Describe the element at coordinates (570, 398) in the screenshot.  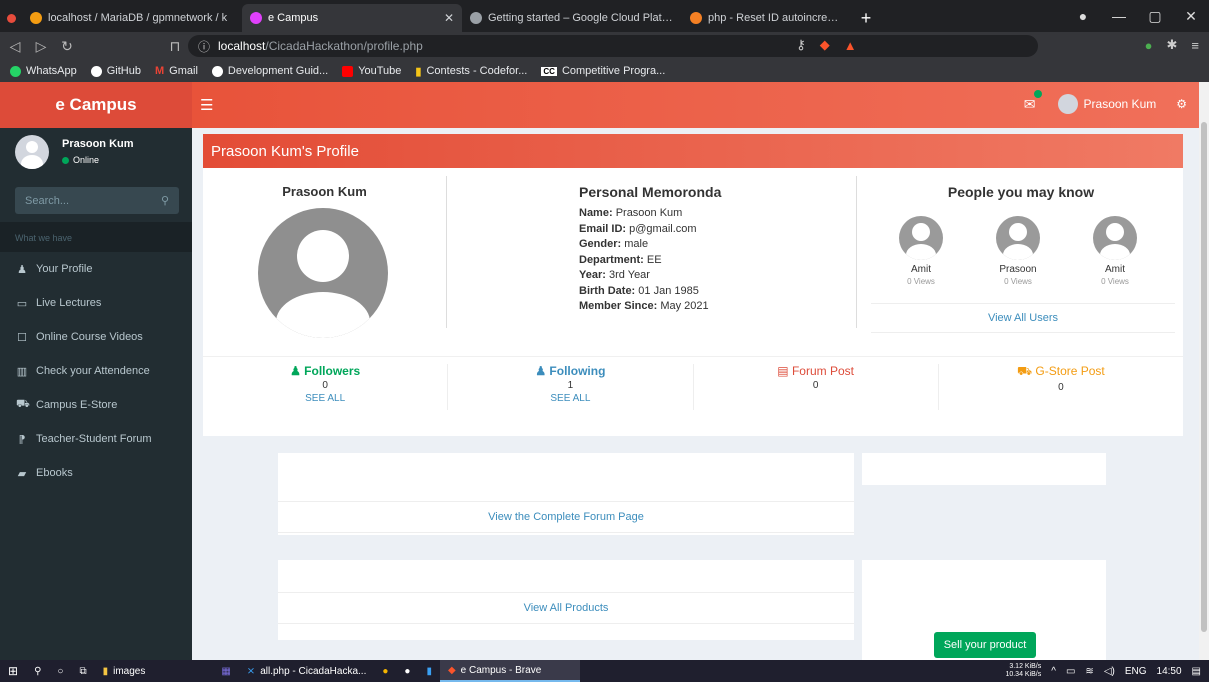
I see `see-all-following-link: SEE ALL` at that location.